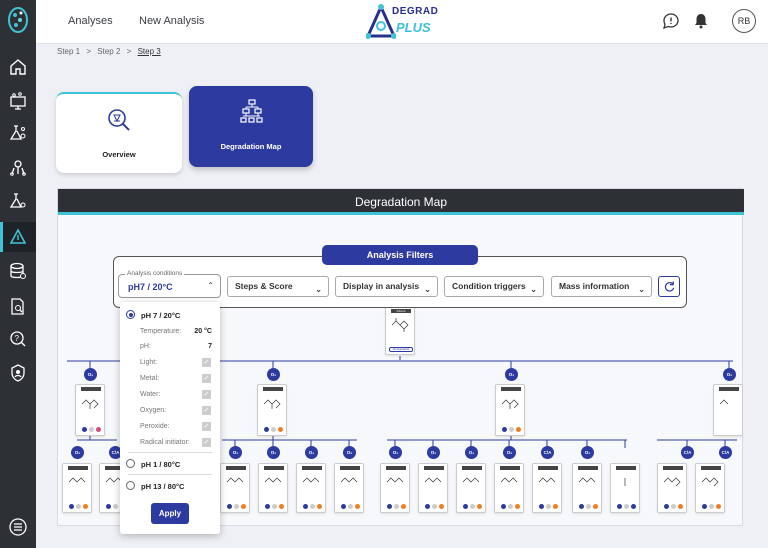 The image size is (768, 548). I want to click on app-logo-icon, so click(18, 20).